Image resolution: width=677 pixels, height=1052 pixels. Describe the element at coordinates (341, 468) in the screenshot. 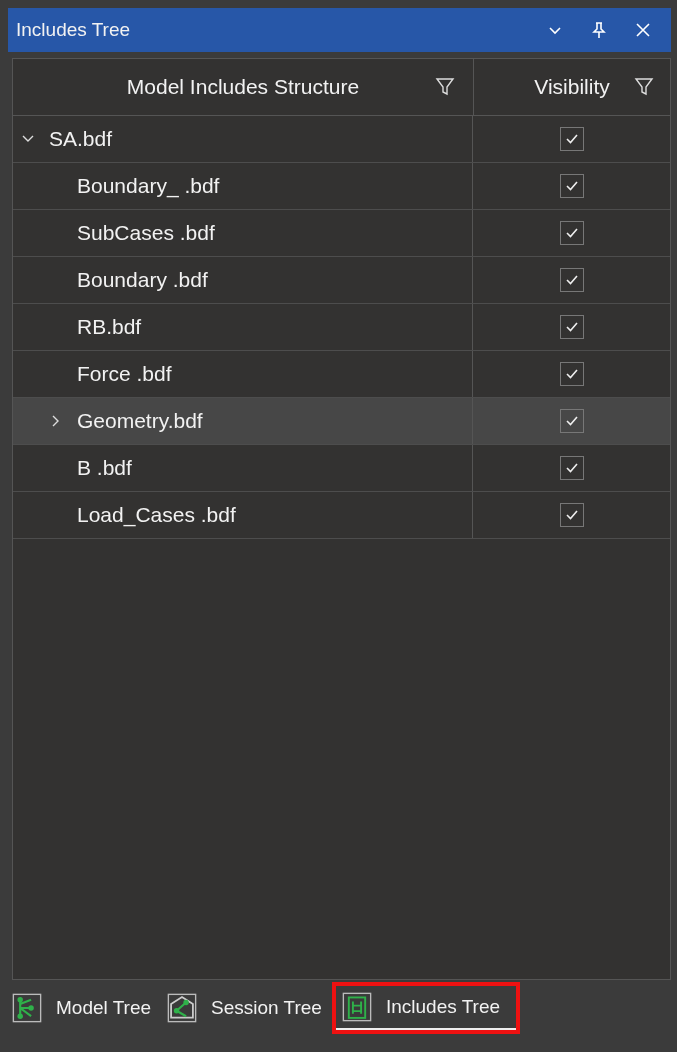

I see `tree-row: B .bdf` at that location.